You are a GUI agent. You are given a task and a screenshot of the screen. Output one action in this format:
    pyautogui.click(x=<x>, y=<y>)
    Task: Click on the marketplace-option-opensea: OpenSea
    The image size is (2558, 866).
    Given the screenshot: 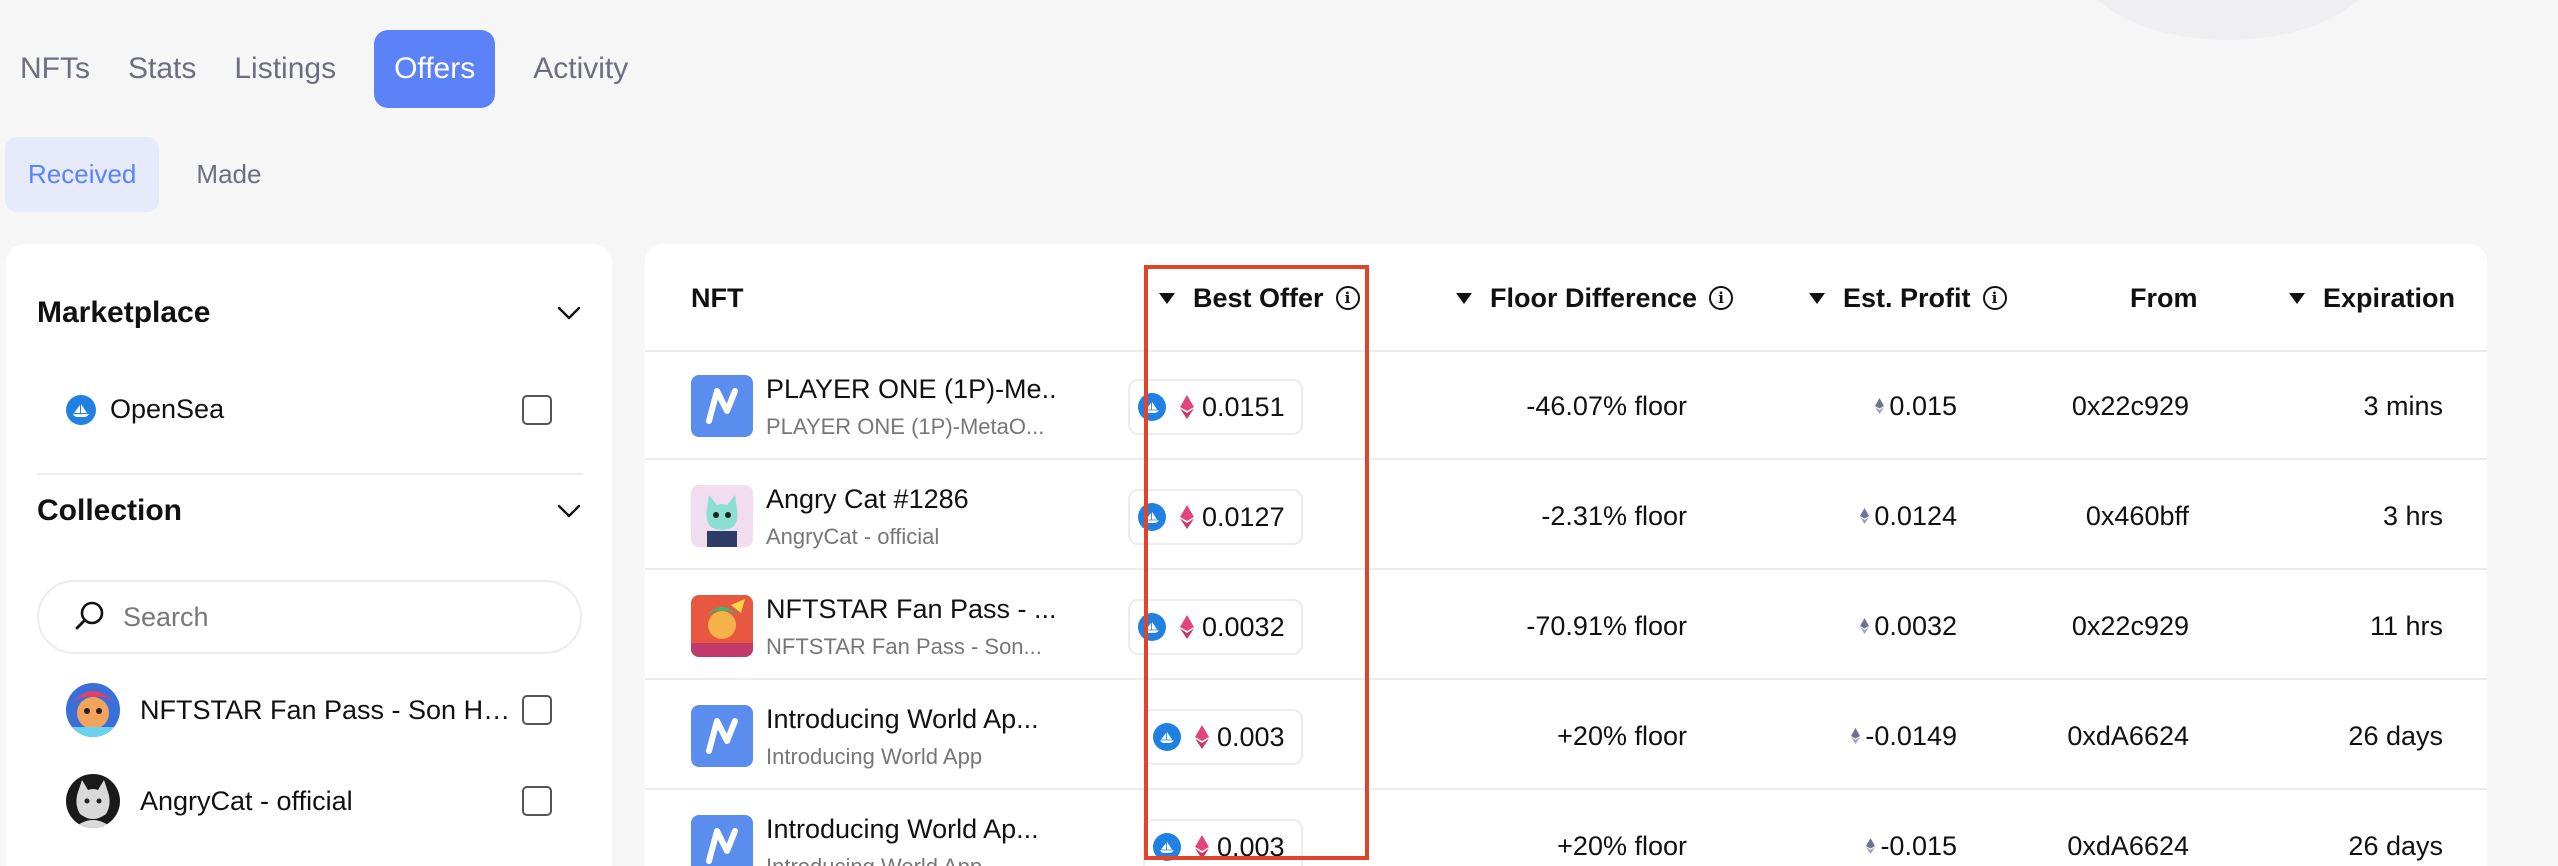 What is the action you would take?
    pyautogui.click(x=309, y=409)
    